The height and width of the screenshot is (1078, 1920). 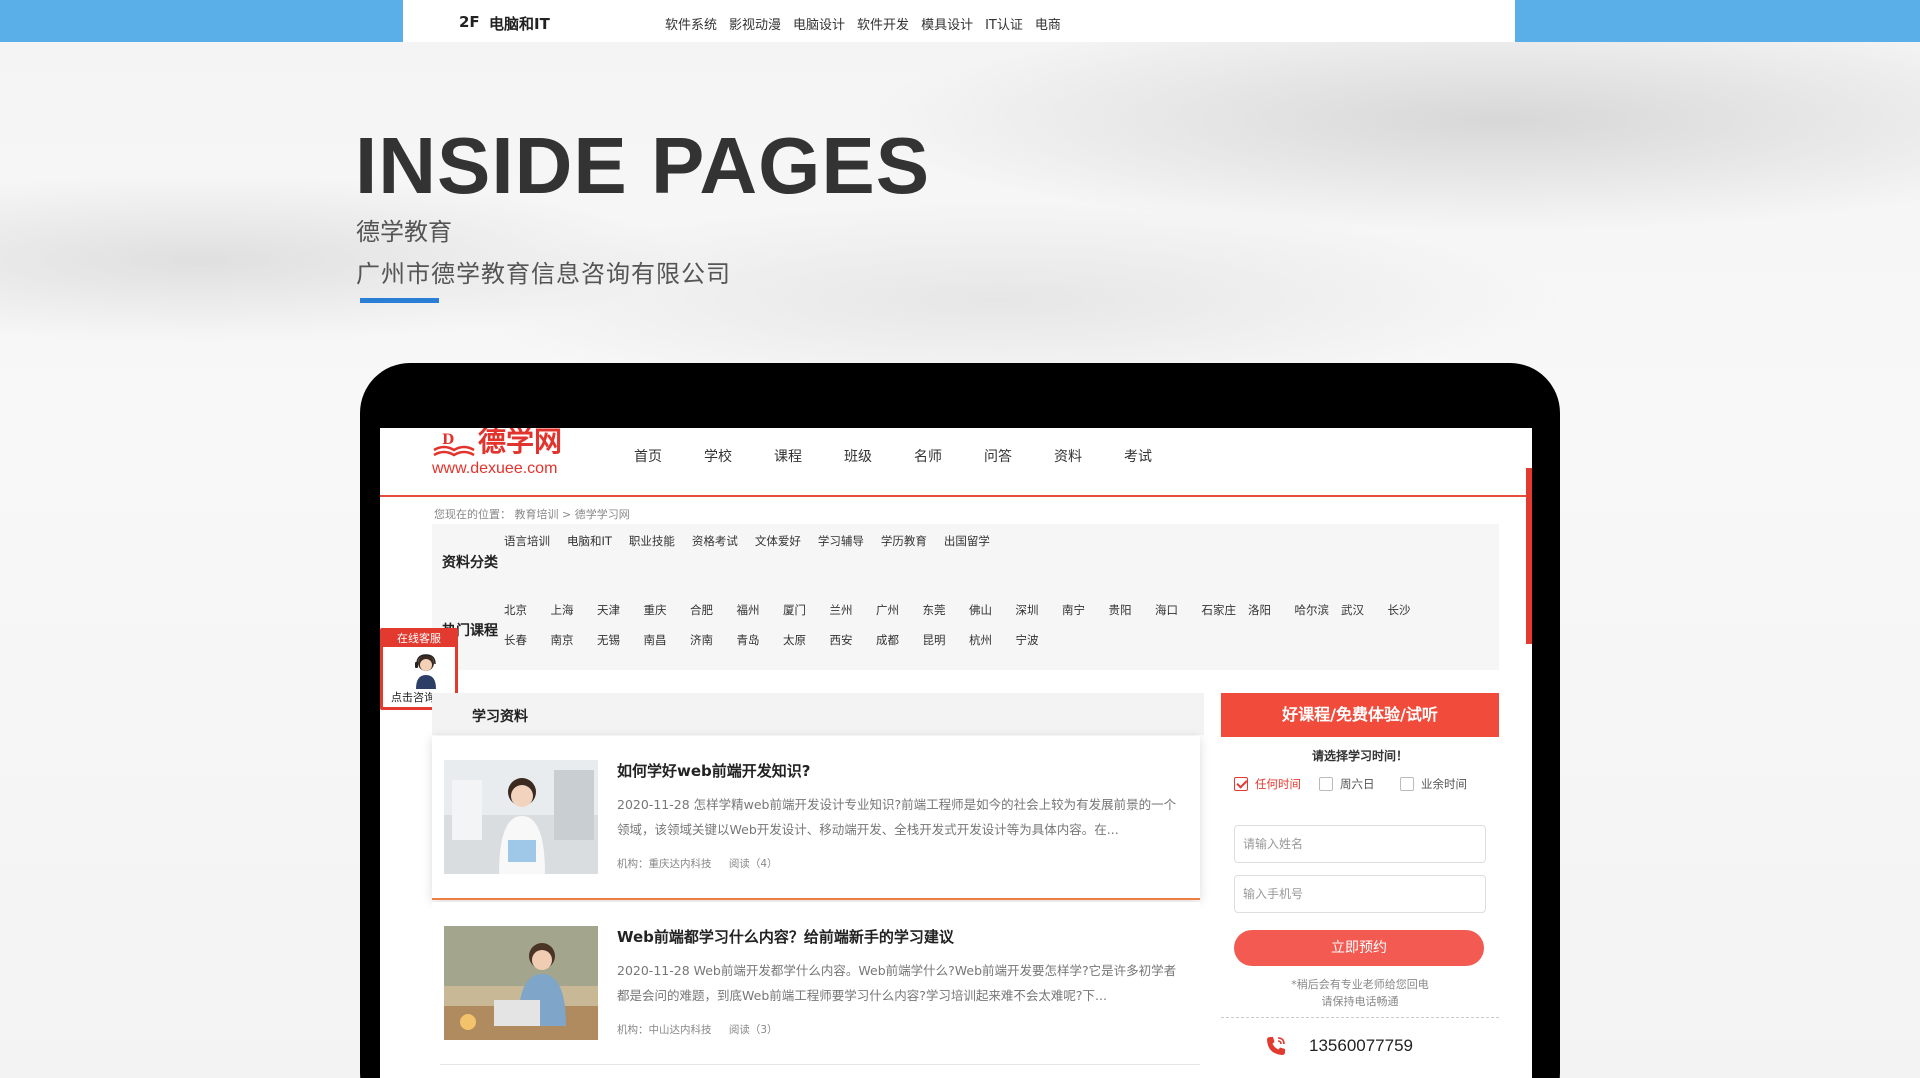 What do you see at coordinates (574, 610) in the screenshot?
I see `city-link: 上海` at bounding box center [574, 610].